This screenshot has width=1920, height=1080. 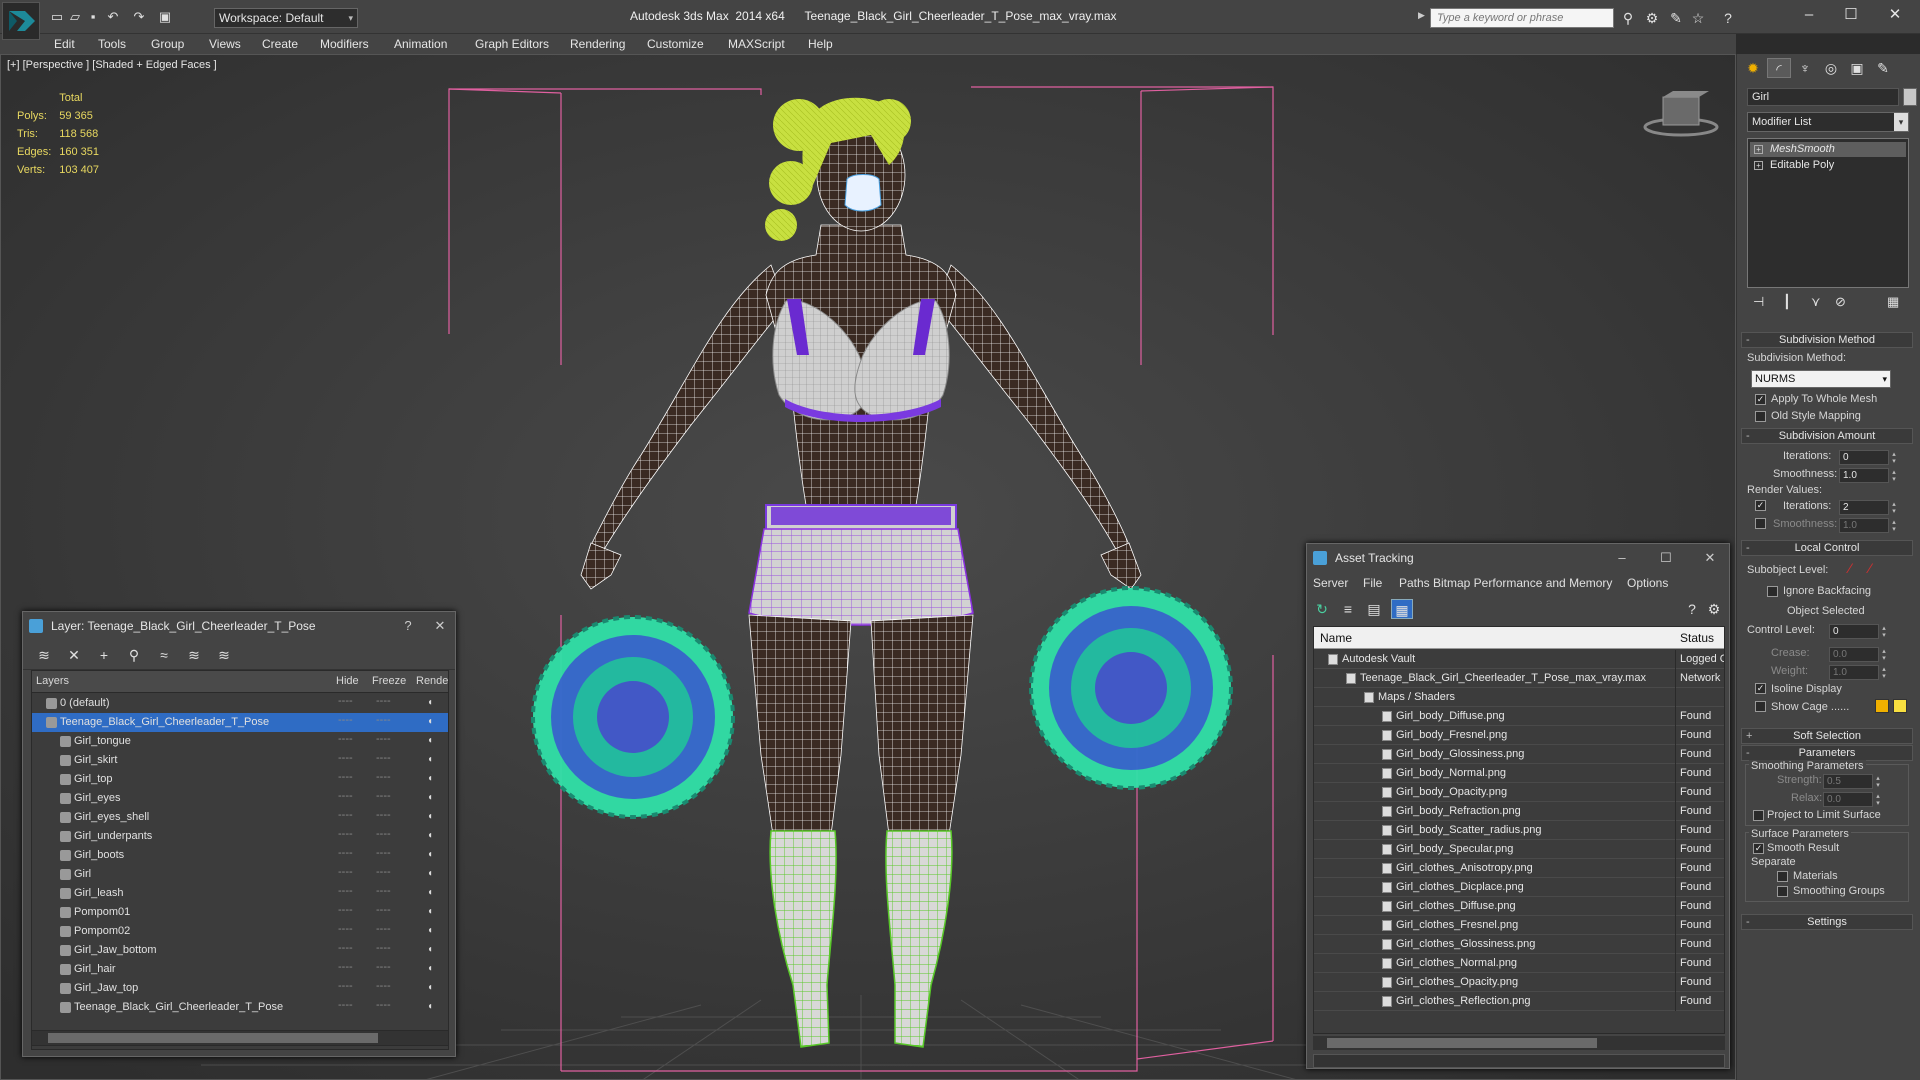 What do you see at coordinates (1519, 735) in the screenshot?
I see `asset-row: Girl_body_Fresnel.png Found` at bounding box center [1519, 735].